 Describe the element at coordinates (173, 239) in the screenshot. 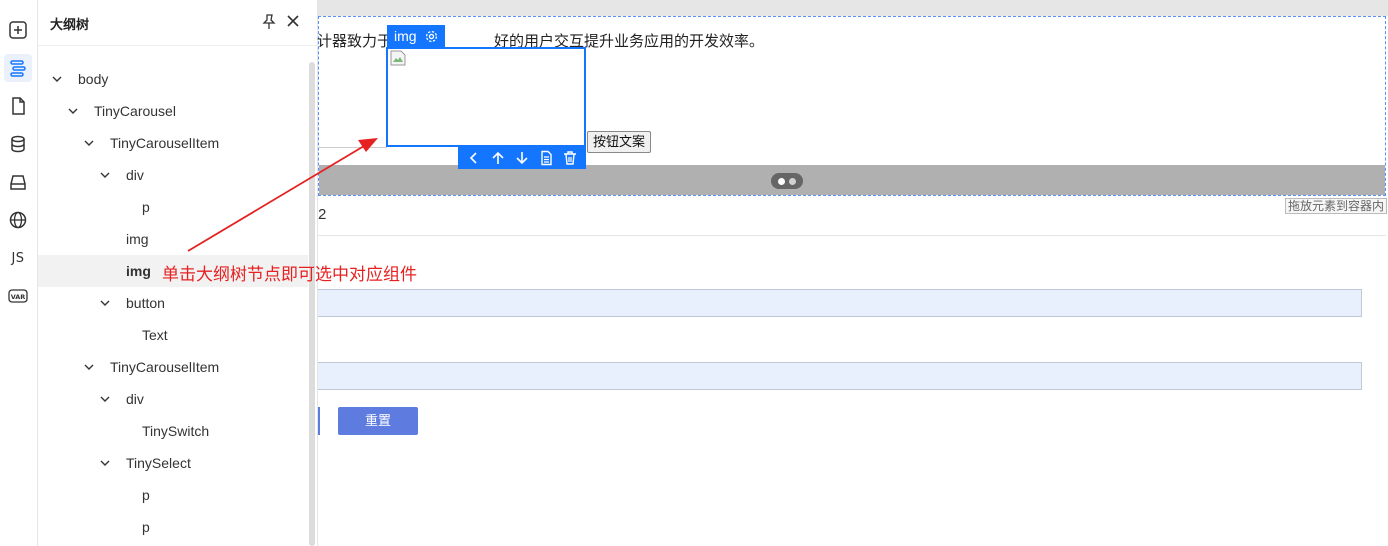

I see `tree-node: img` at that location.